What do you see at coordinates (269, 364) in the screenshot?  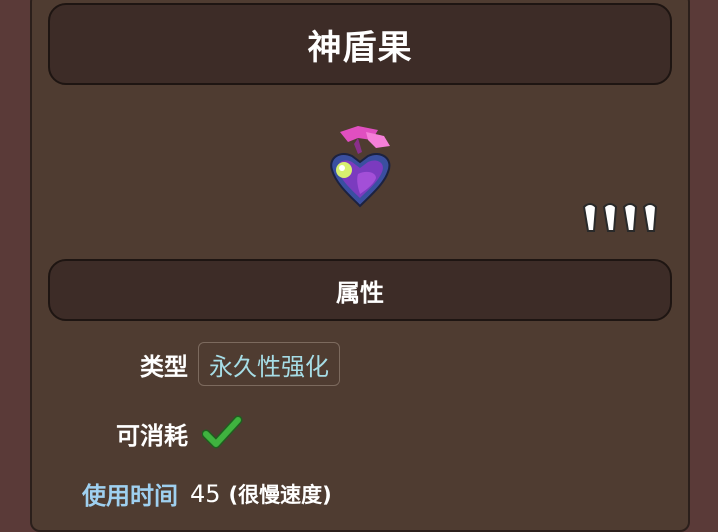 I see `type-value-chip: 永久性强化` at bounding box center [269, 364].